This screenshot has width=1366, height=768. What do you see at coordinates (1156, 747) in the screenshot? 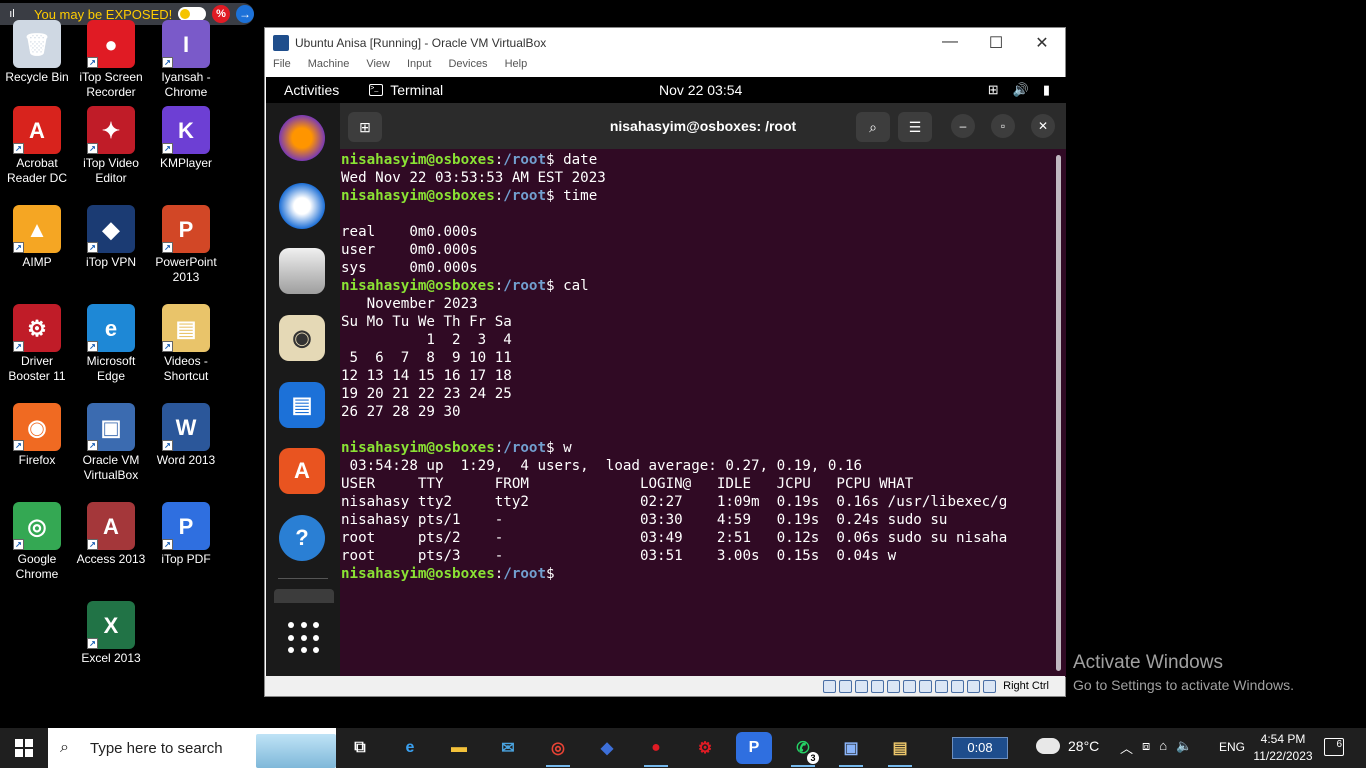
I see `system-tray-icons: ︿ ⧈ ⌂ 🔈` at bounding box center [1156, 747].